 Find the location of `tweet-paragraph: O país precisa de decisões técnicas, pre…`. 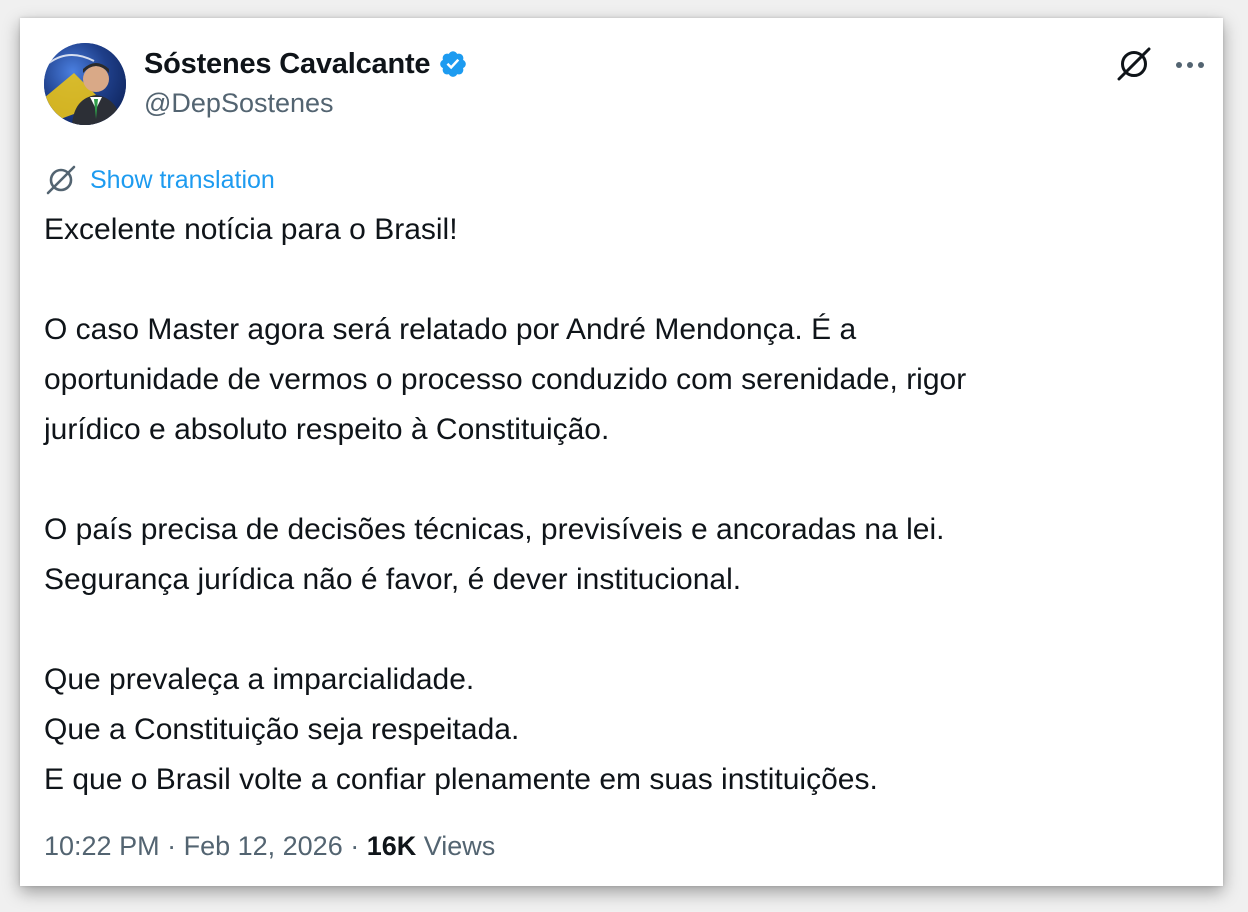

tweet-paragraph: O país precisa de decisões técnicas, pre… is located at coordinates (624, 555).